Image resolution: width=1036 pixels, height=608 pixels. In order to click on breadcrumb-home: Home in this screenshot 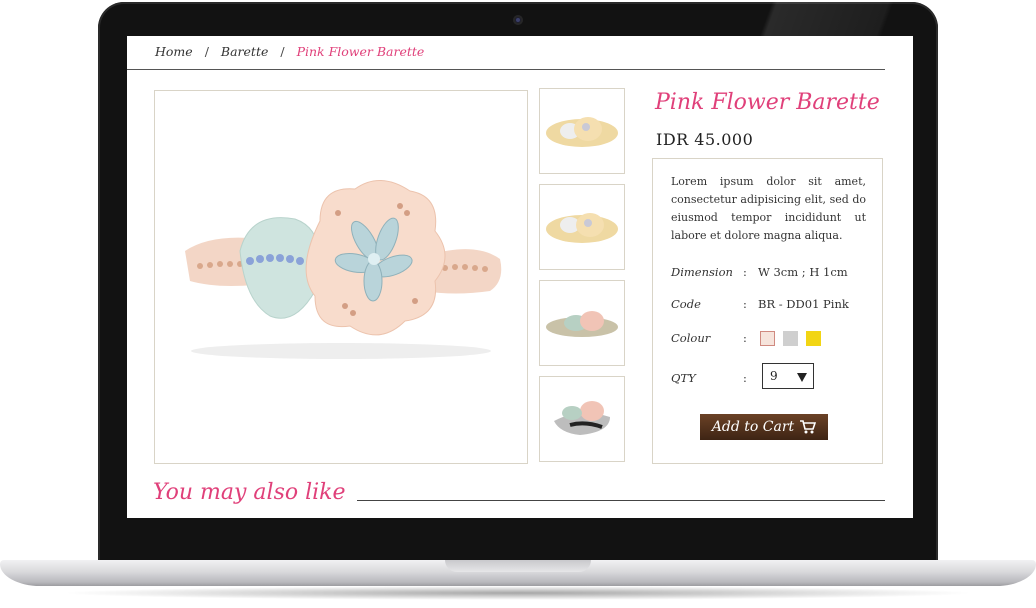, I will do `click(174, 51)`.